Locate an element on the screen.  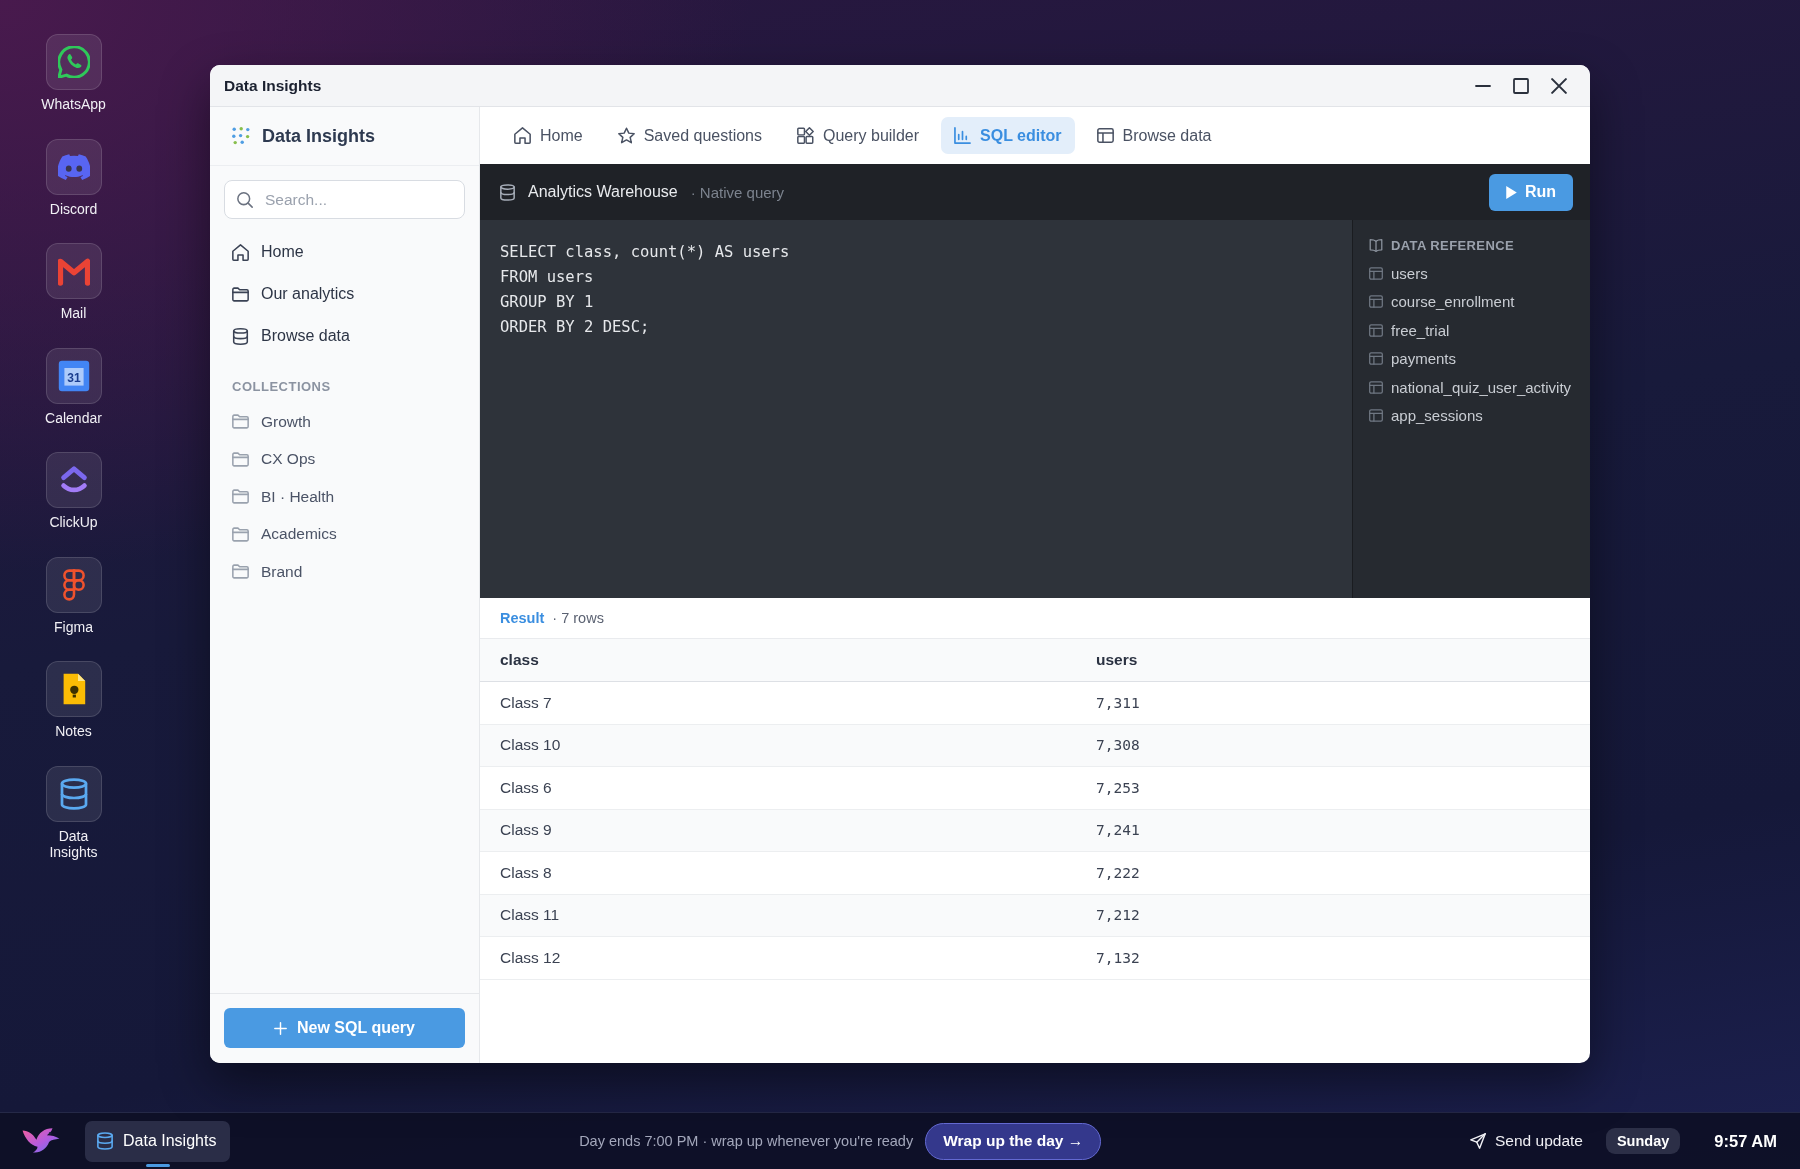
bird-logo-icon is located at coordinates (41, 1141).